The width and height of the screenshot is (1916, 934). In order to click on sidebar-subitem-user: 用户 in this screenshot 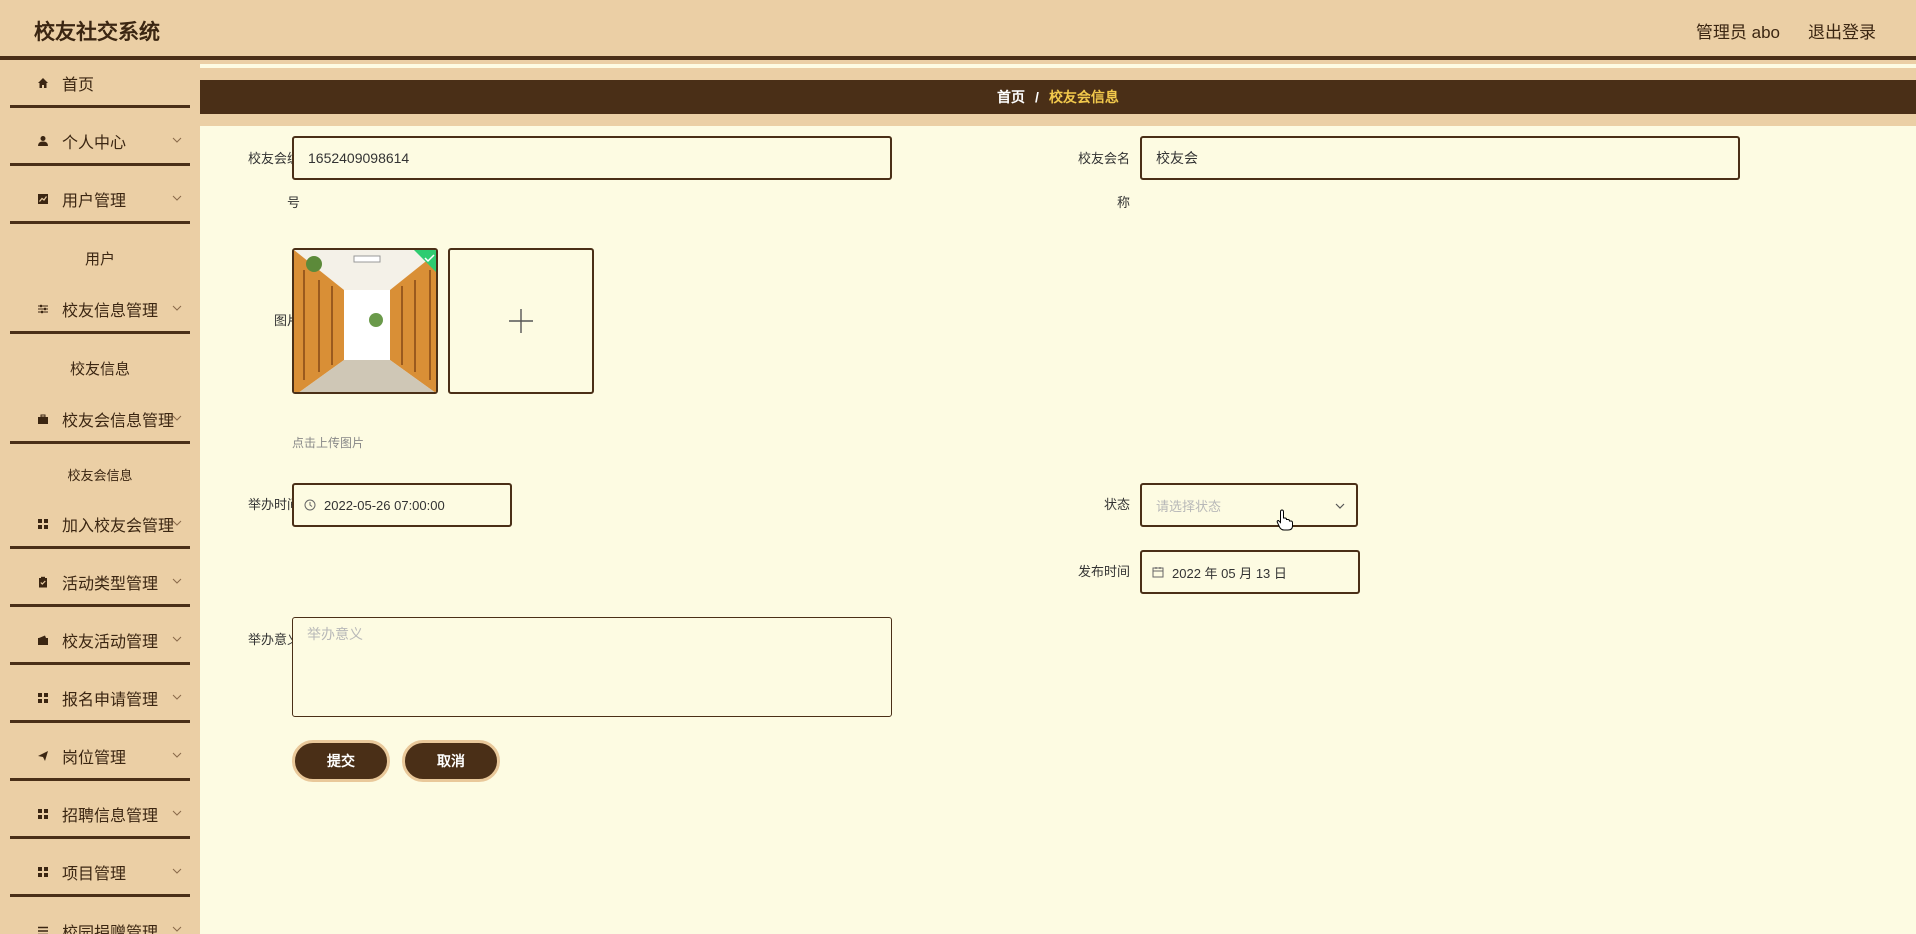, I will do `click(100, 258)`.